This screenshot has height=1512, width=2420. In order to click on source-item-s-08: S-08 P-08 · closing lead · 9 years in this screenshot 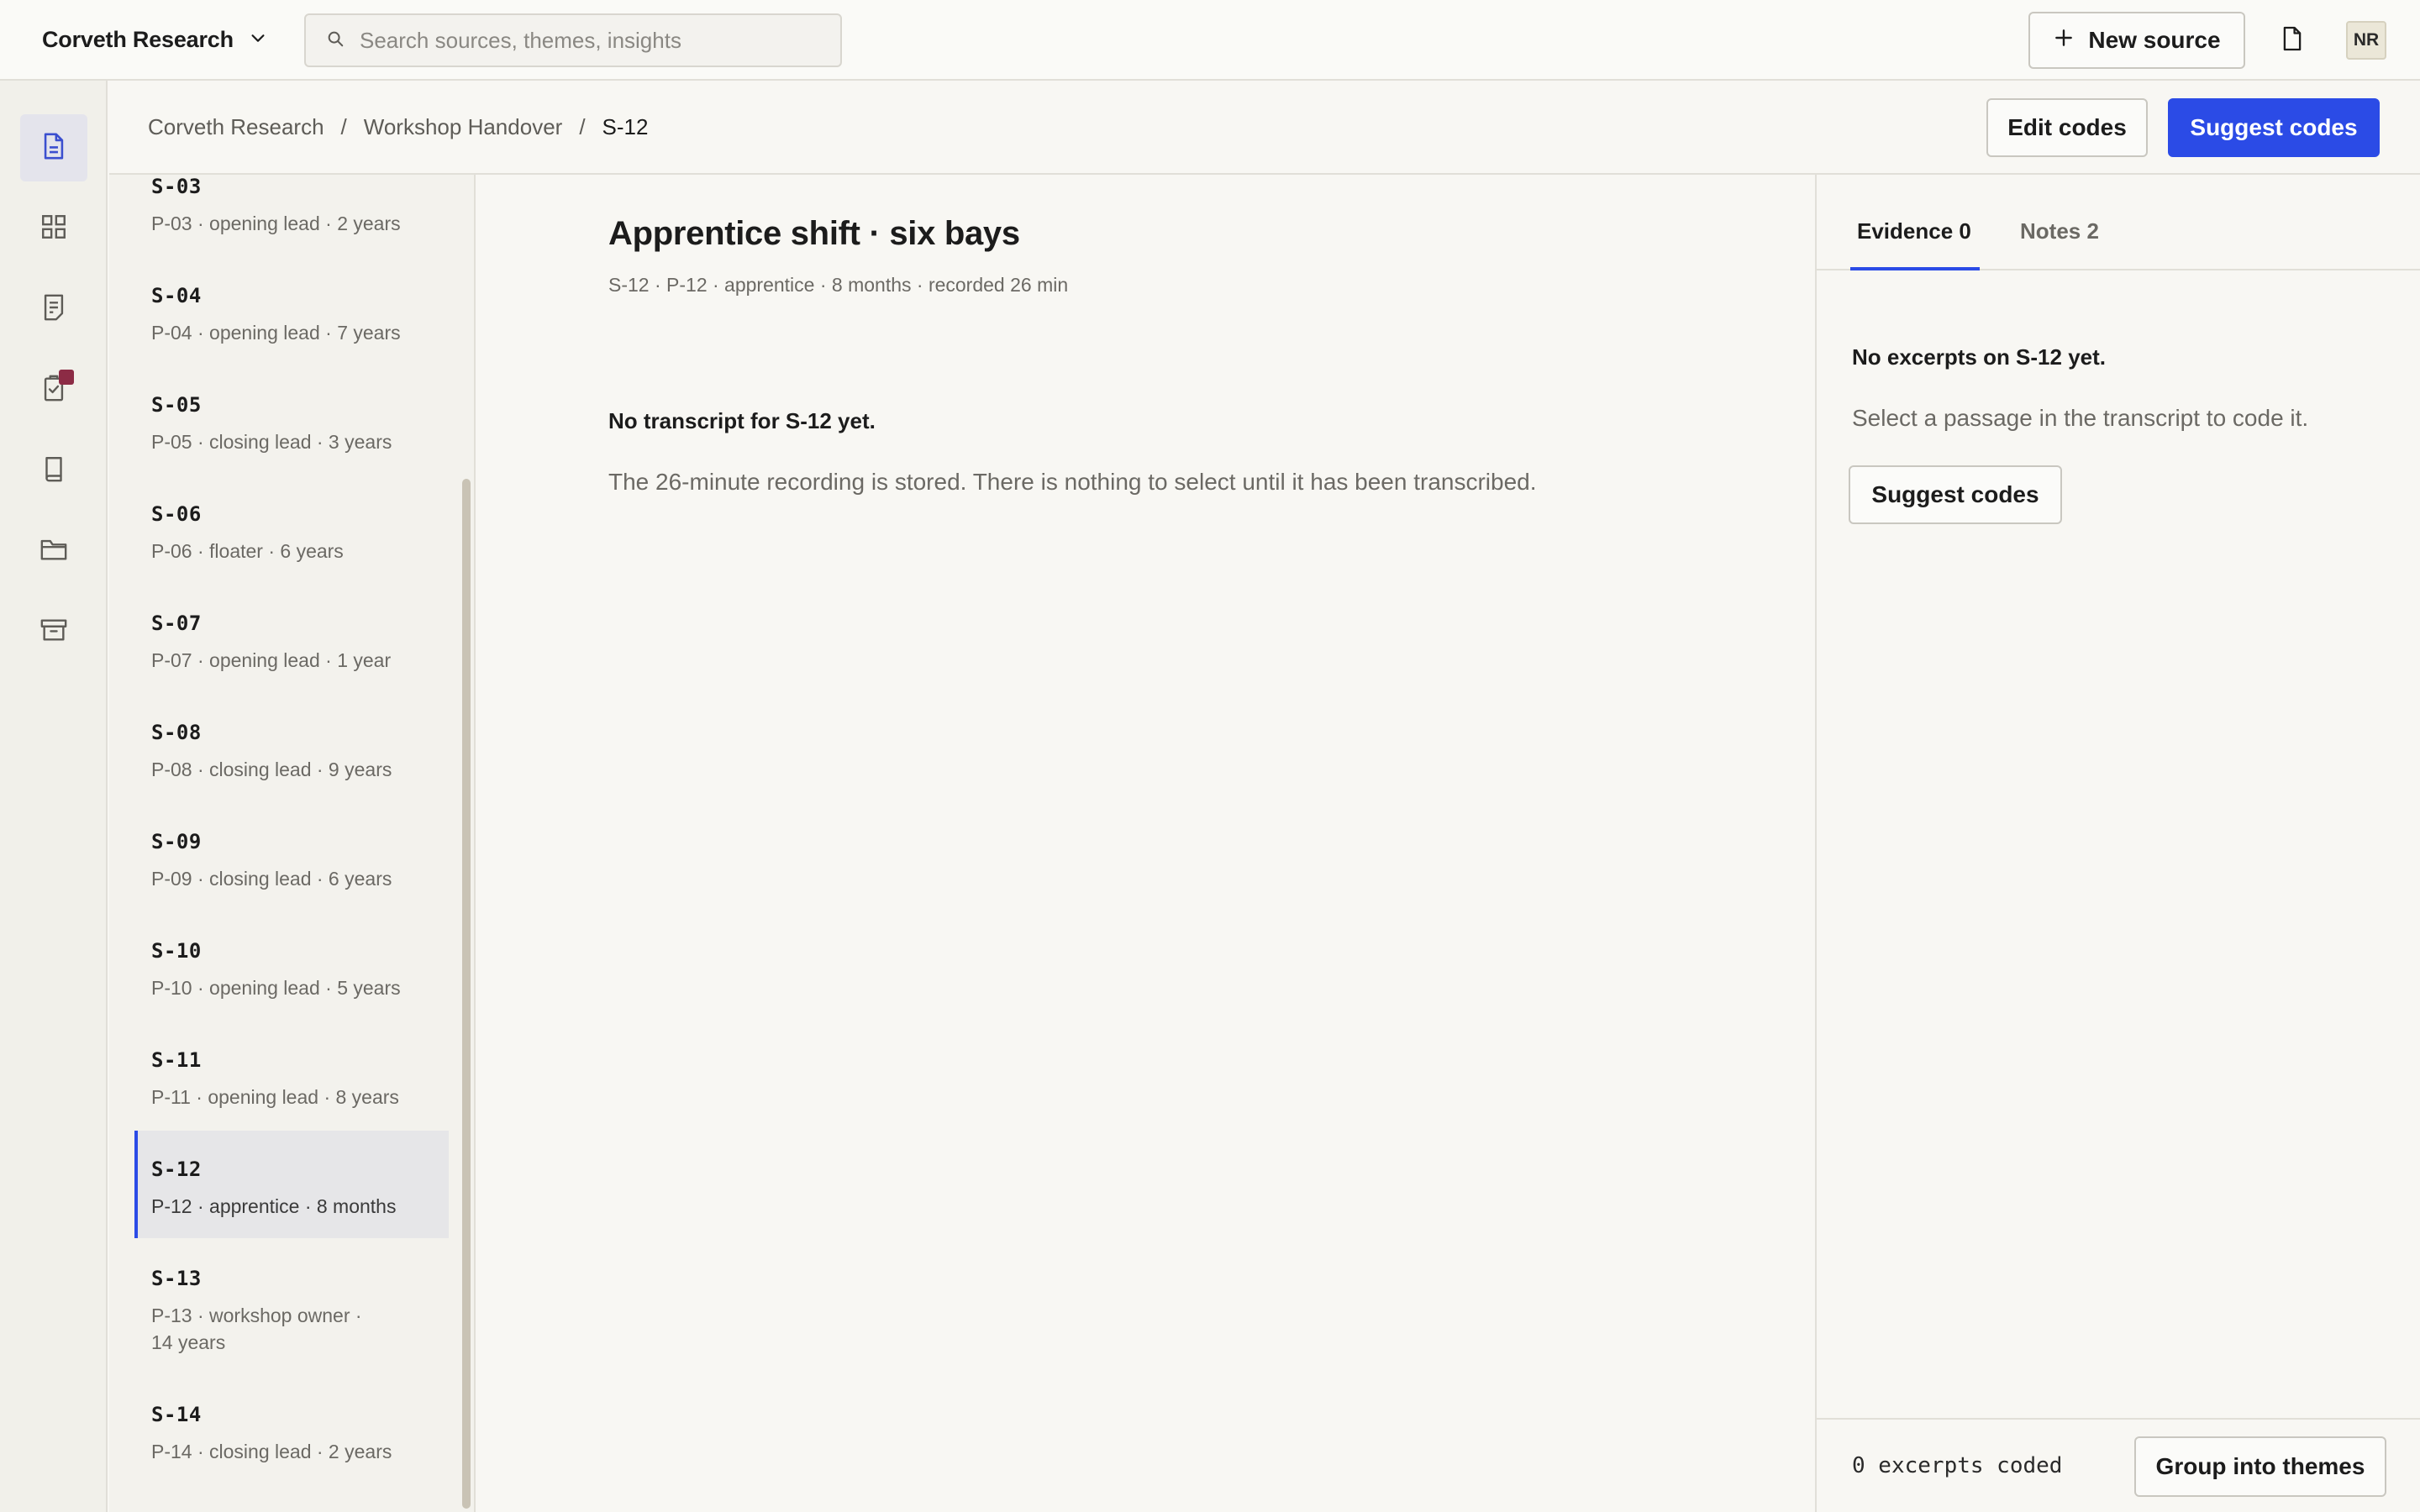, I will do `click(291, 763)`.